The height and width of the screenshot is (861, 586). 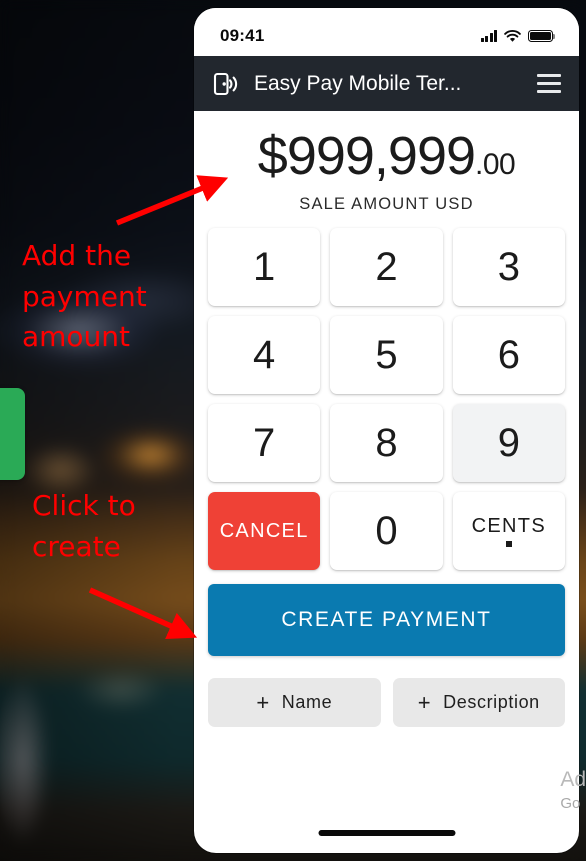 I want to click on key-2: 2, so click(x=386, y=267).